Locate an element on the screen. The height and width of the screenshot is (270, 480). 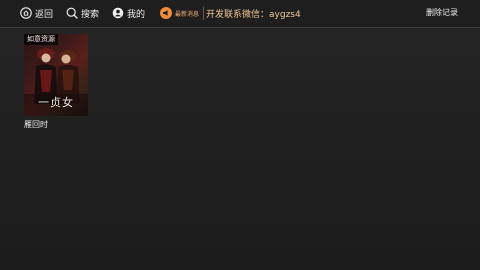
news-ticker: 最新消息 开发联系微信：aygzs4 is located at coordinates (233, 13).